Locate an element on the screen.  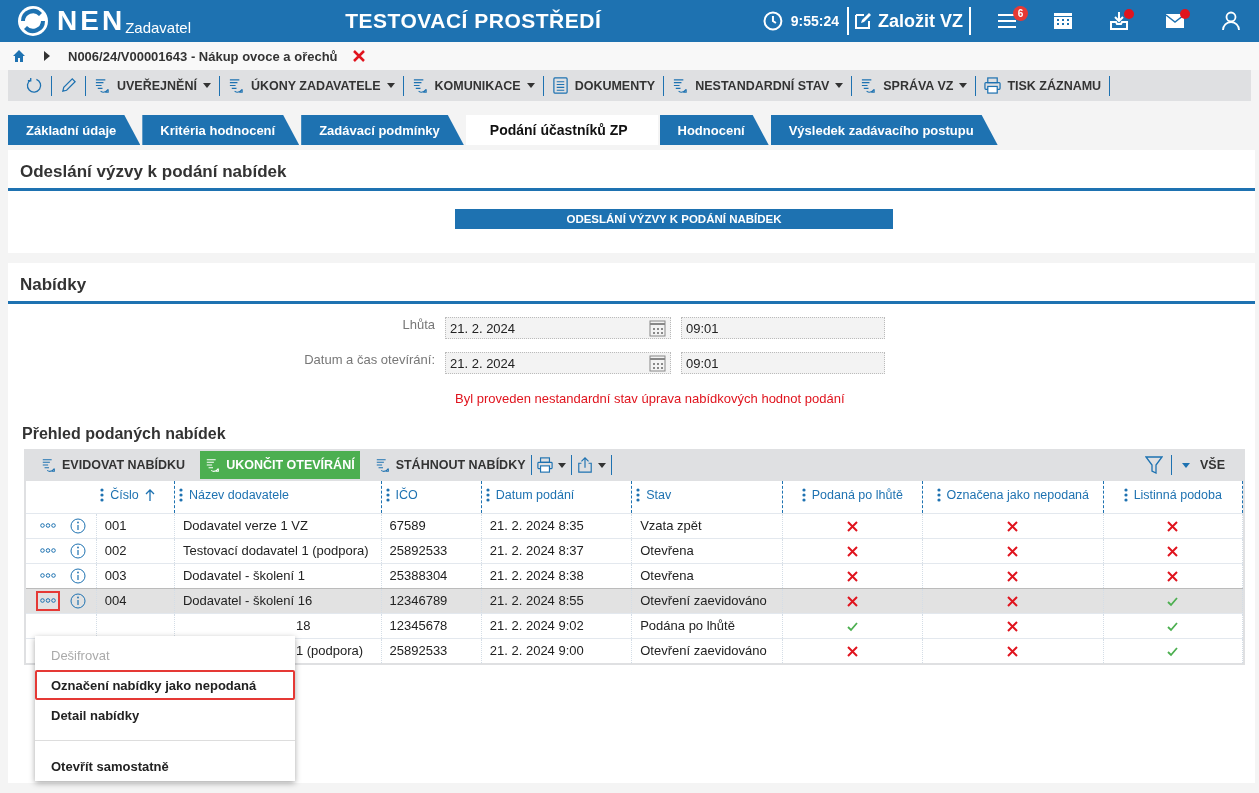
documents-button: DOKUMENTY is located at coordinates (603, 85).